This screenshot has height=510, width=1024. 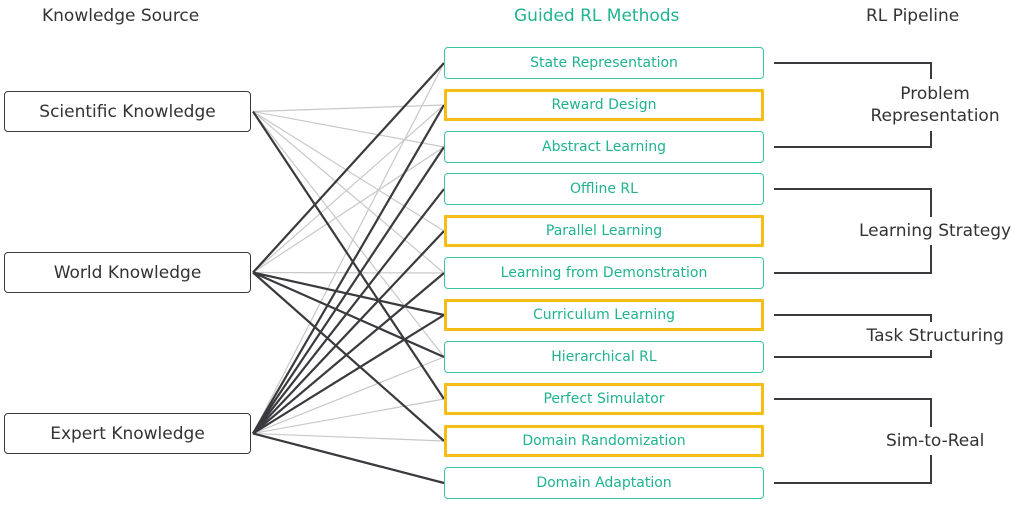 I want to click on link-expert-to-abstract-learning, so click(x=348, y=290).